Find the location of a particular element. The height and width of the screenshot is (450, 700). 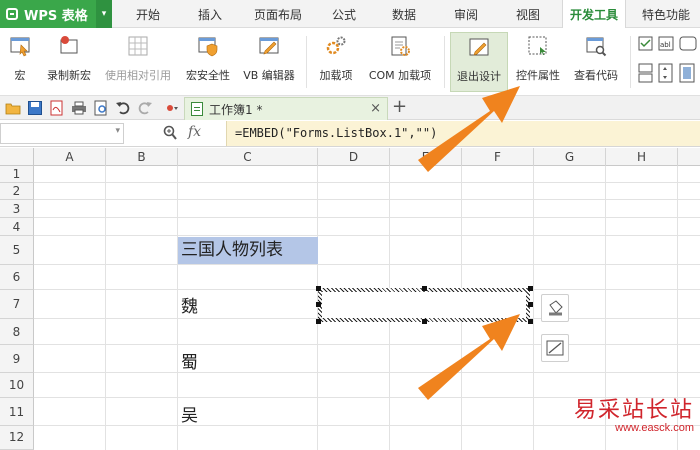

control-properties-icon is located at coordinates (537, 45).